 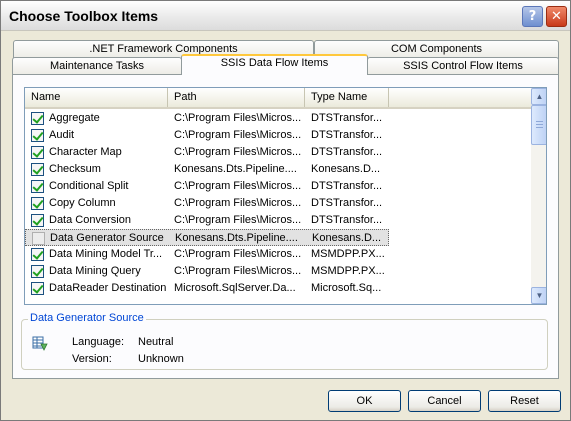 What do you see at coordinates (40, 343) in the screenshot?
I see `data-generator-component-icon` at bounding box center [40, 343].